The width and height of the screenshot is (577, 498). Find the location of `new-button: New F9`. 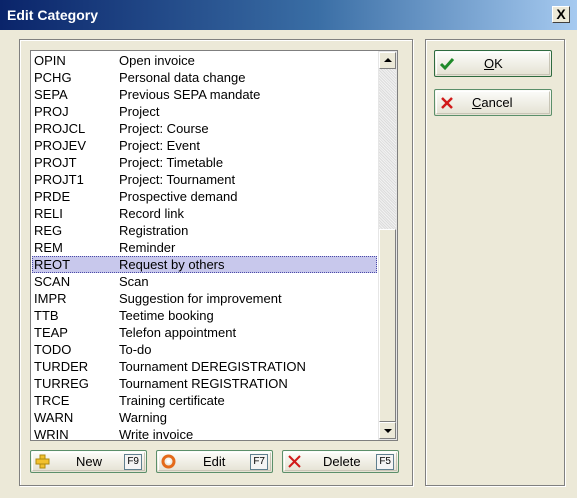

new-button: New F9 is located at coordinates (88, 461).